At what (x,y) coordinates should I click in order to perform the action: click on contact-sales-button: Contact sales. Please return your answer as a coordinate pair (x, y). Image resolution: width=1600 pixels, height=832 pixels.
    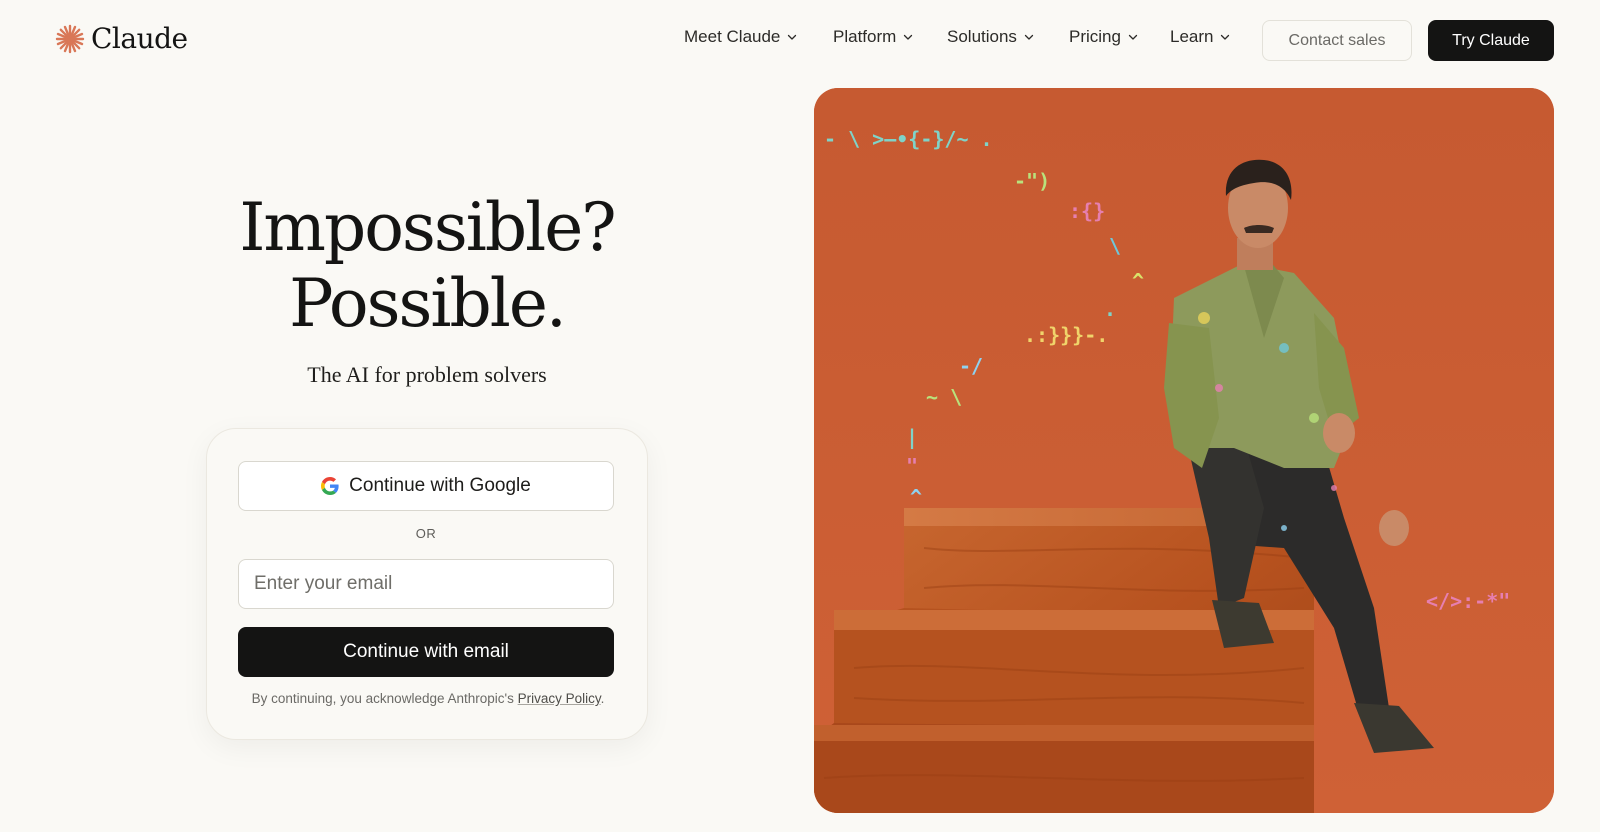
    Looking at the image, I should click on (1337, 40).